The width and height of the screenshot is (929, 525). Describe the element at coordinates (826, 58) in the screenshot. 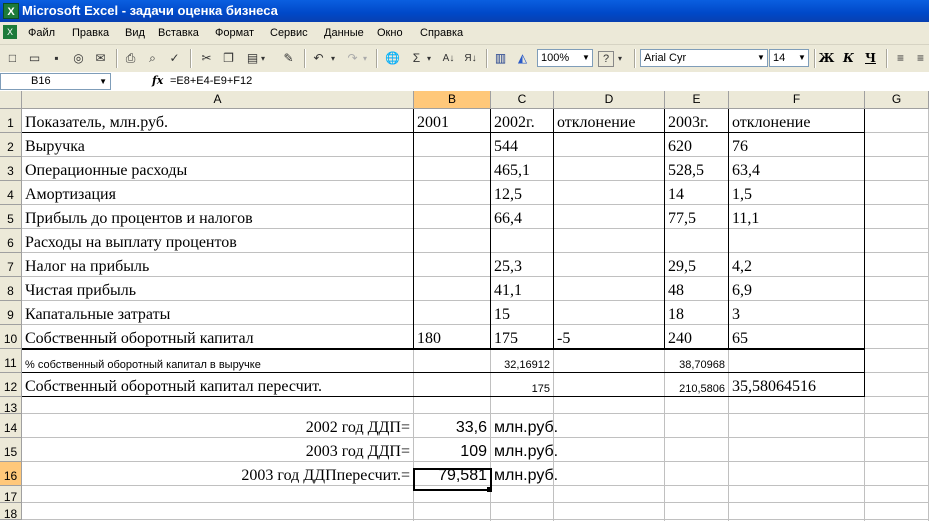

I see `bold-button: Ж` at that location.